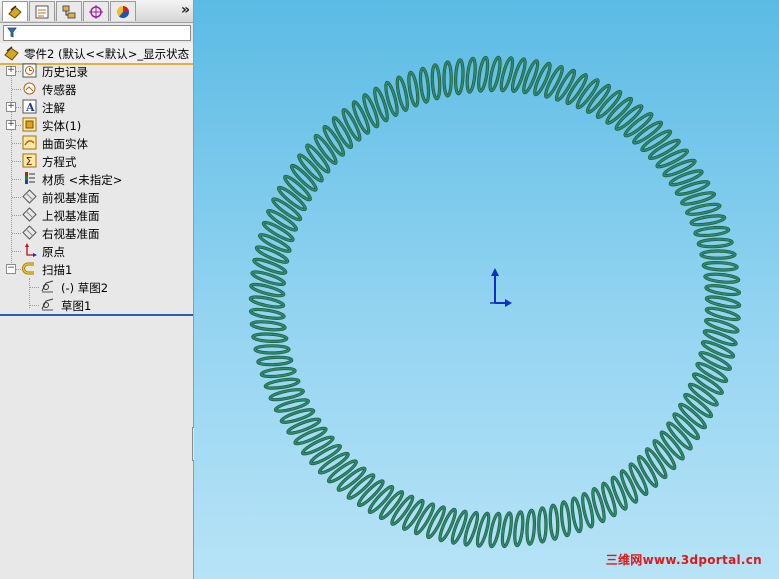 This screenshot has width=779, height=579. What do you see at coordinates (107, 54) in the screenshot?
I see `part-root-label: 零件2 (默认<<默认>_显示状态` at bounding box center [107, 54].